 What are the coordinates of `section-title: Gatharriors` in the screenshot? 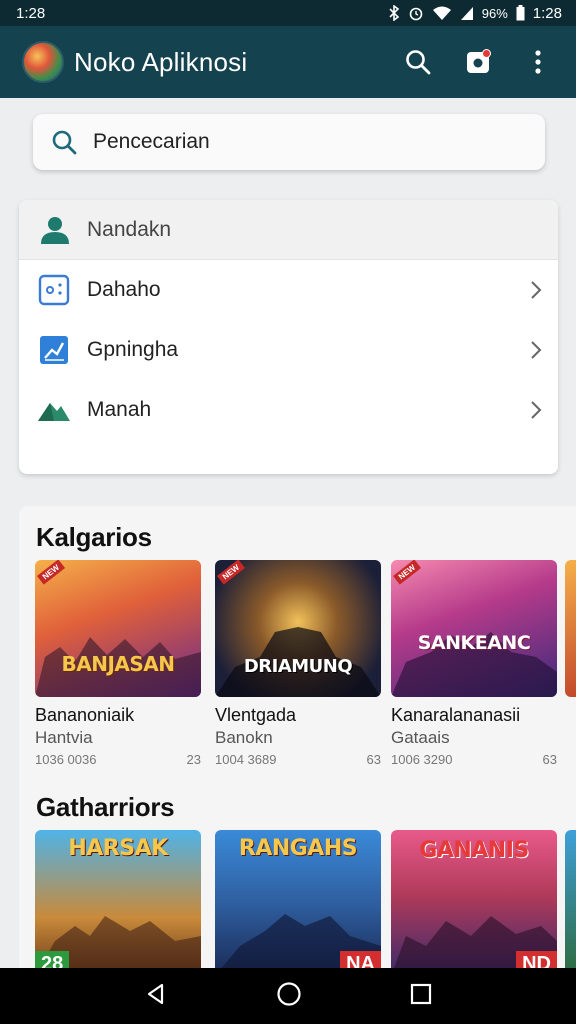 It's located at (105, 807).